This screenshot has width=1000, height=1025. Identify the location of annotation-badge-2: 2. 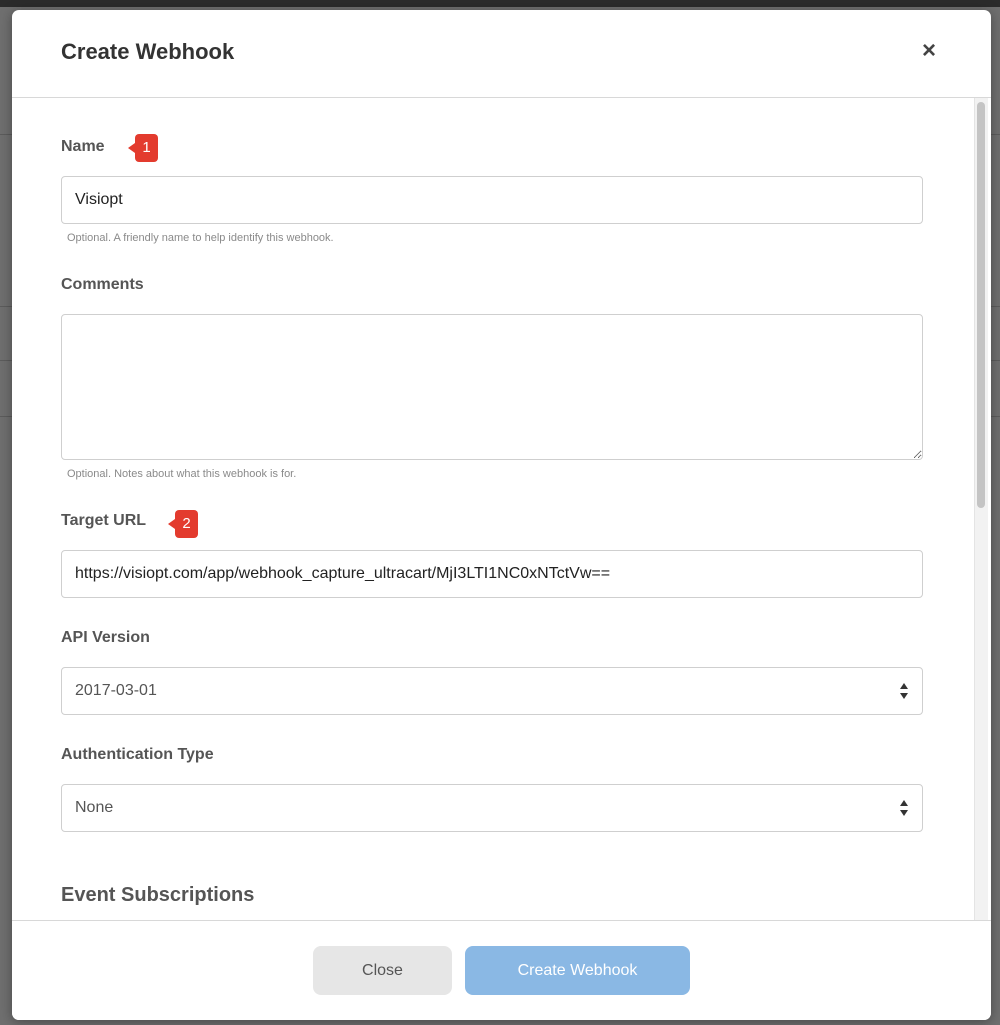
(183, 524).